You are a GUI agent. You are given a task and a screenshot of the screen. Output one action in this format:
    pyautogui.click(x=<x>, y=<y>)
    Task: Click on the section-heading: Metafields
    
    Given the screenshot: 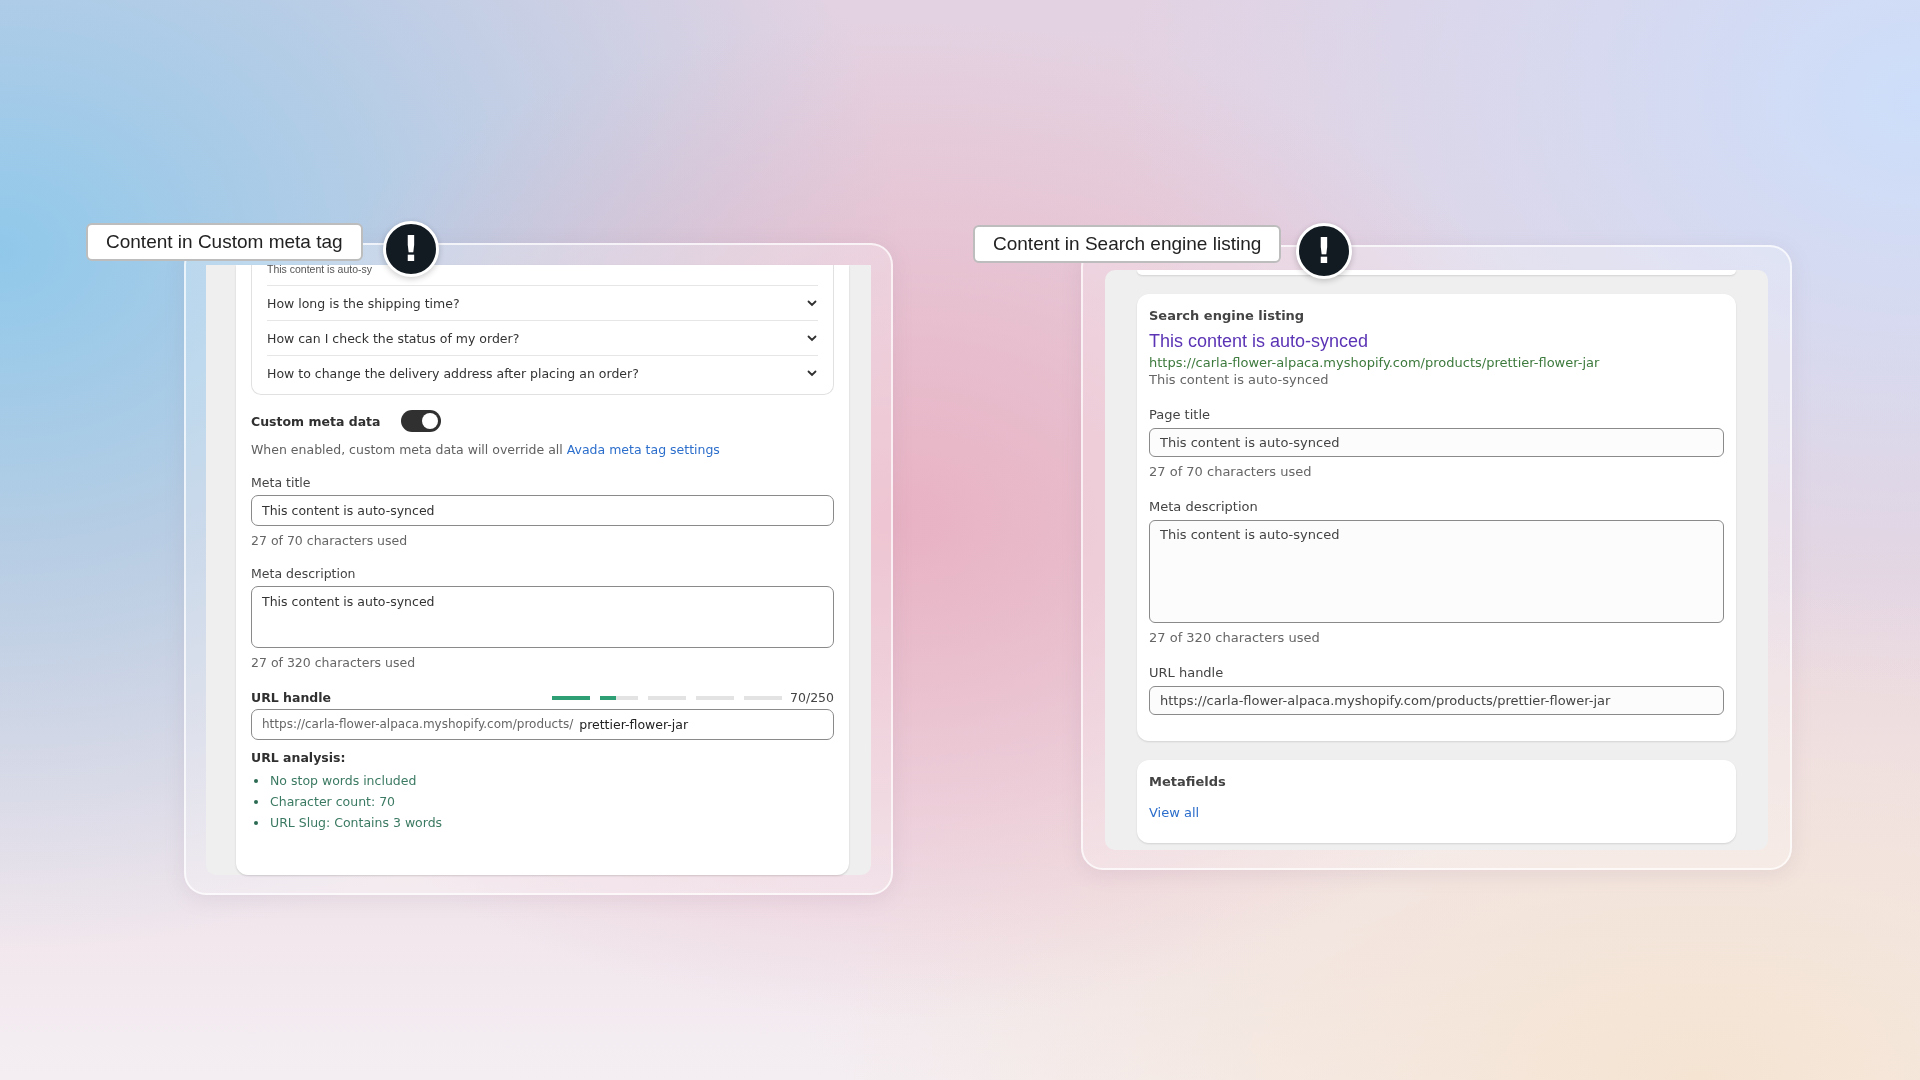 What is the action you would take?
    pyautogui.click(x=1187, y=781)
    